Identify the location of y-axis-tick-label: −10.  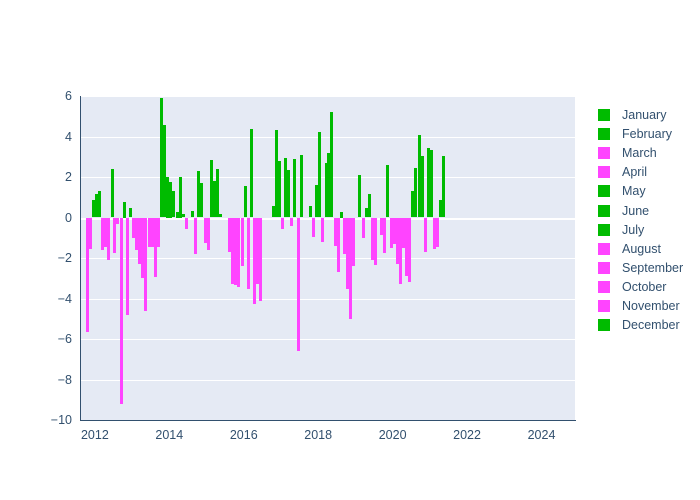
(61, 420).